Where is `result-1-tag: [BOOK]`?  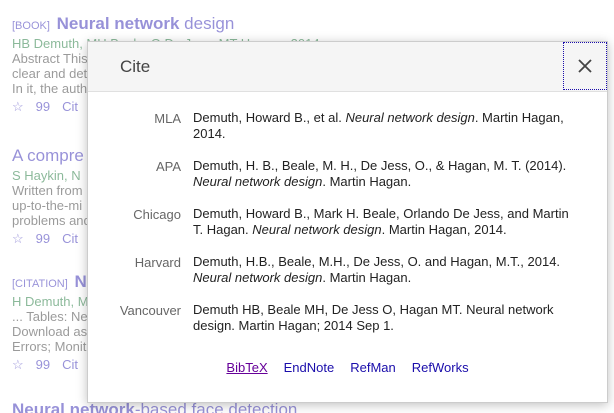
result-1-tag: [BOOK] is located at coordinates (31, 26).